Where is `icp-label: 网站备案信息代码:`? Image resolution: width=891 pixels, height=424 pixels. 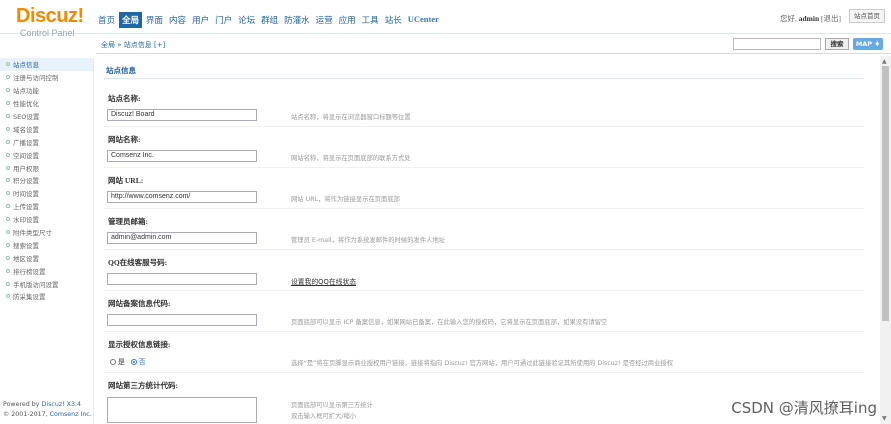 icp-label: 网站备案信息代码: is located at coordinates (139, 303).